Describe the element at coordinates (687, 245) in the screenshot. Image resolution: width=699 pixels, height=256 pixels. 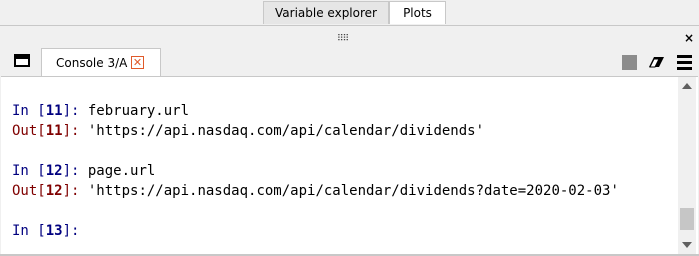
I see `scroll-down-icon` at that location.